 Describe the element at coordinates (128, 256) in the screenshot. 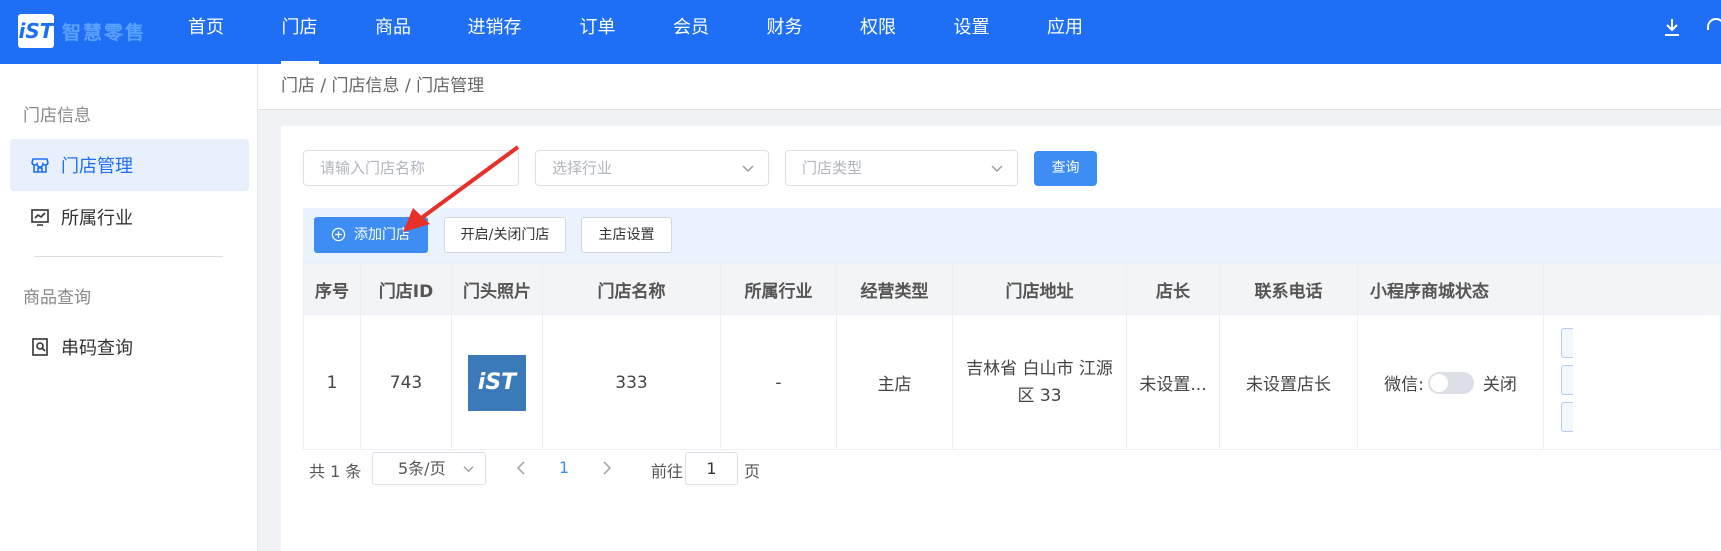

I see `sidebar-divider` at that location.